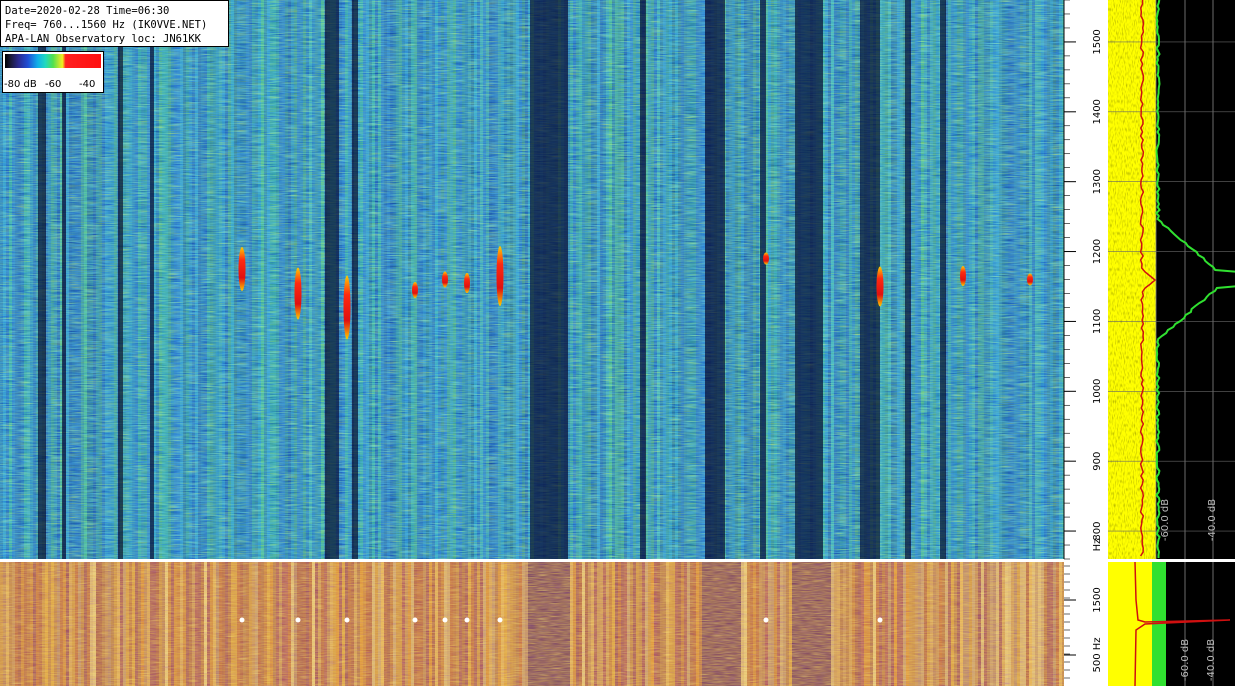  What do you see at coordinates (1171, 623) in the screenshot?
I see `spectrum-panel-bottom: -60.0 dB -40.0 dB` at bounding box center [1171, 623].